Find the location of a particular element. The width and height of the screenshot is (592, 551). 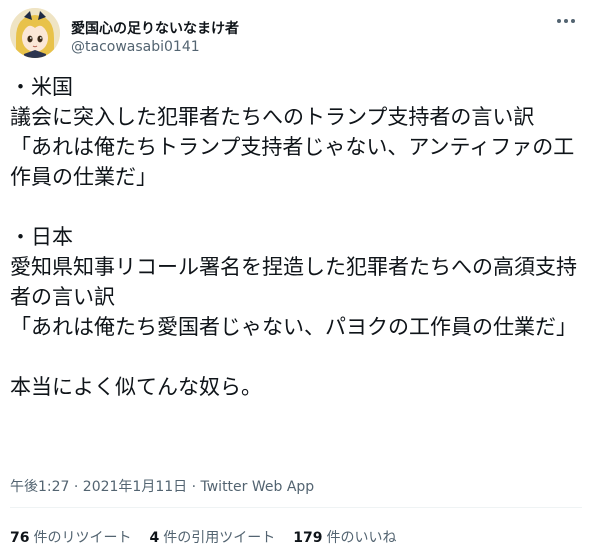

retweets-count: 76 is located at coordinates (20, 538).